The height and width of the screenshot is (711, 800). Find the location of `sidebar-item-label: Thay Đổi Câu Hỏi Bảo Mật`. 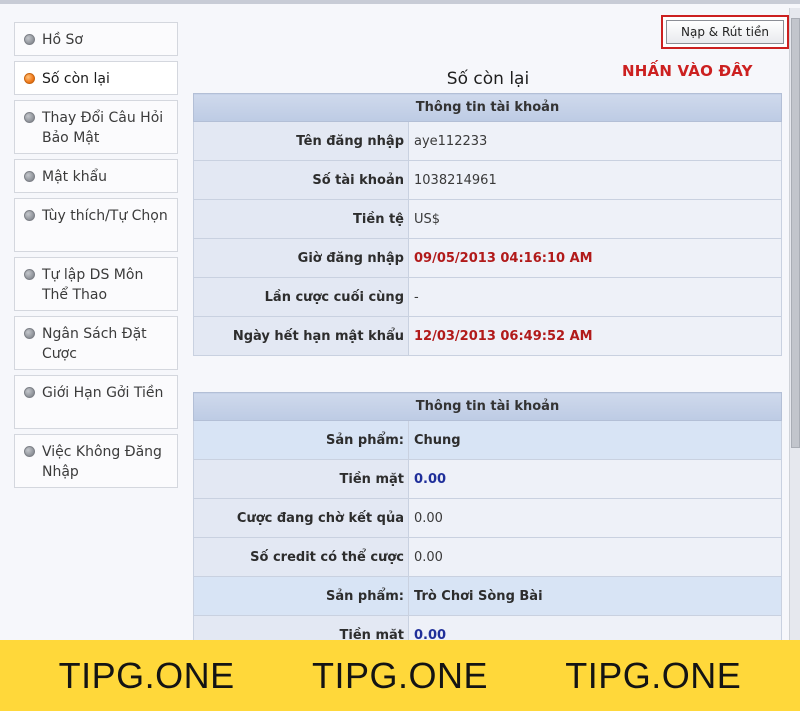

sidebar-item-label: Thay Đổi Câu Hỏi Bảo Mật is located at coordinates (103, 128).